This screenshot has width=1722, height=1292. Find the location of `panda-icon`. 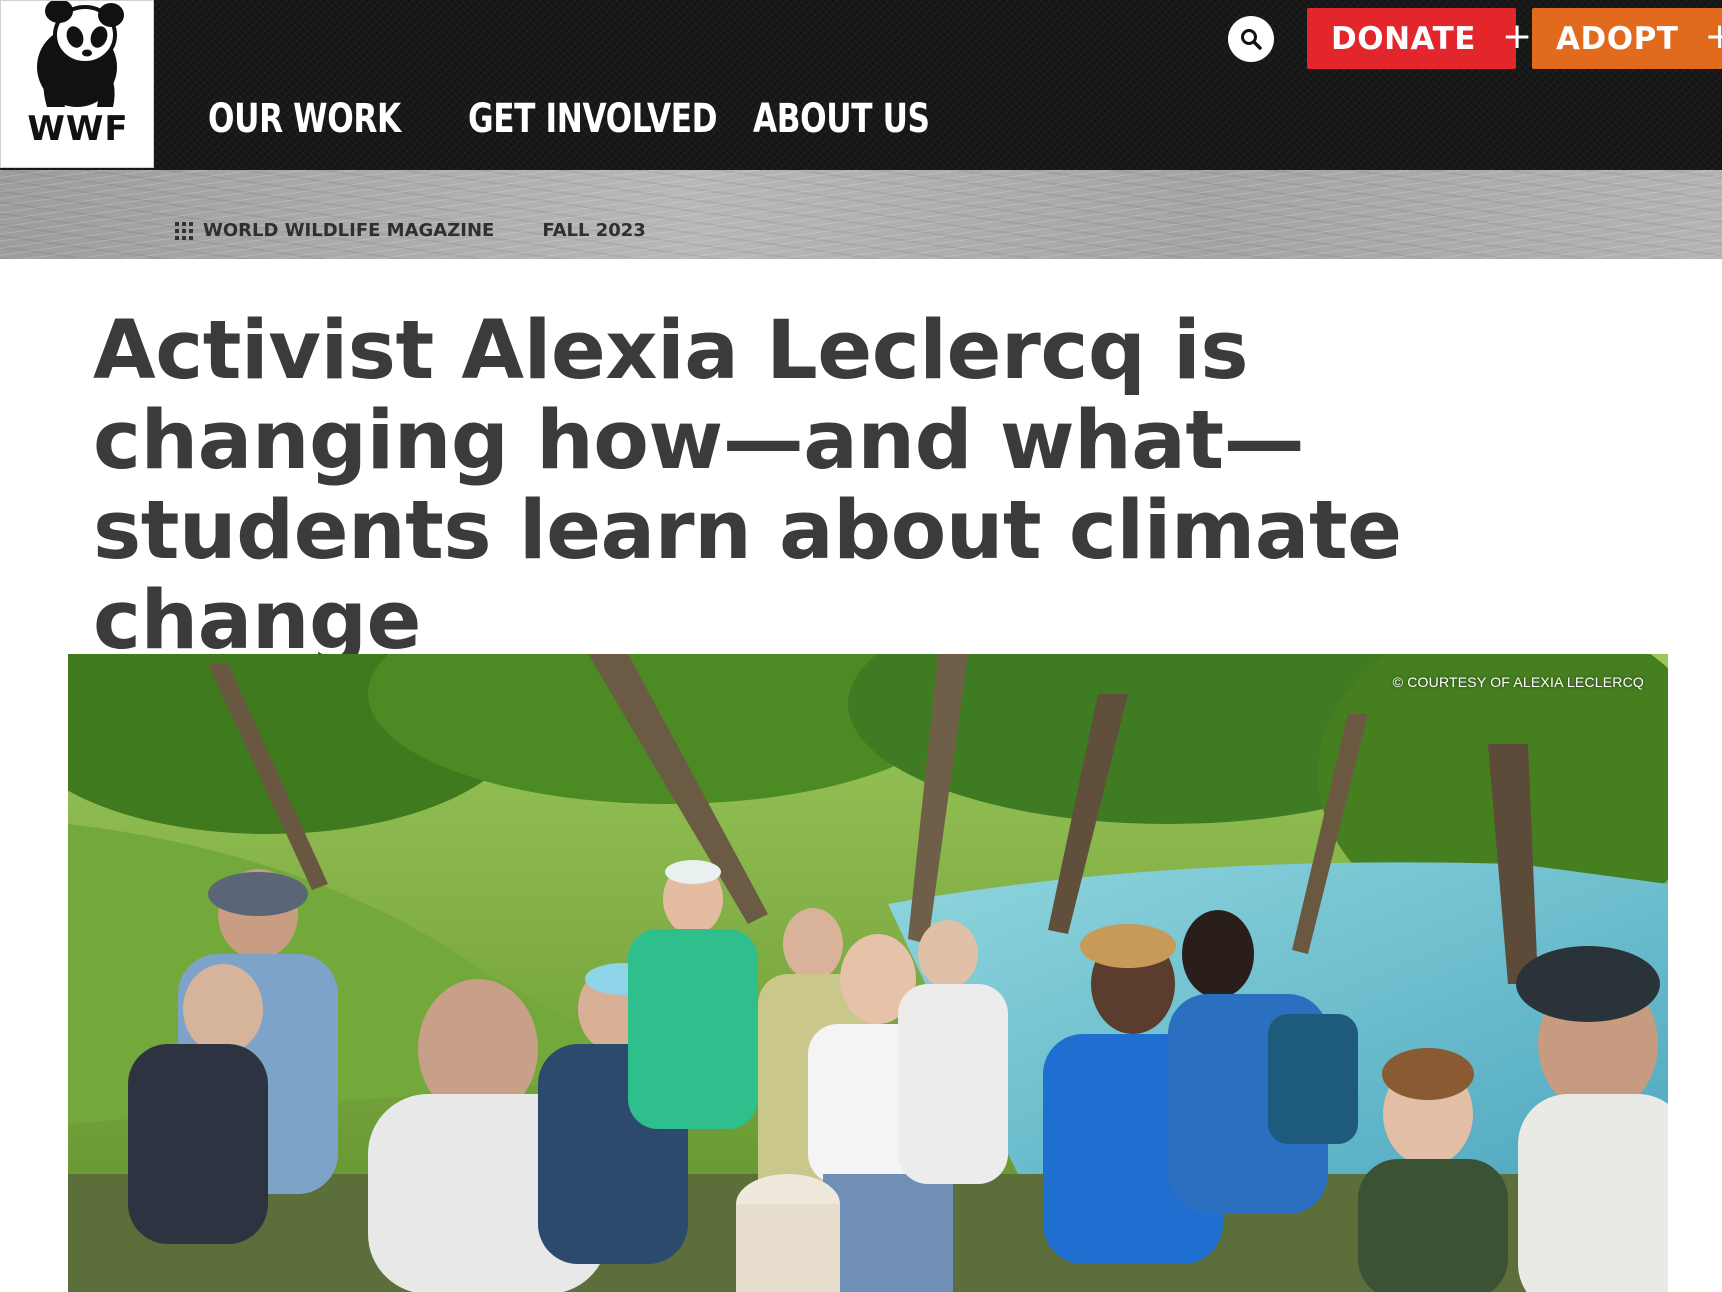

panda-icon is located at coordinates (80, 54).